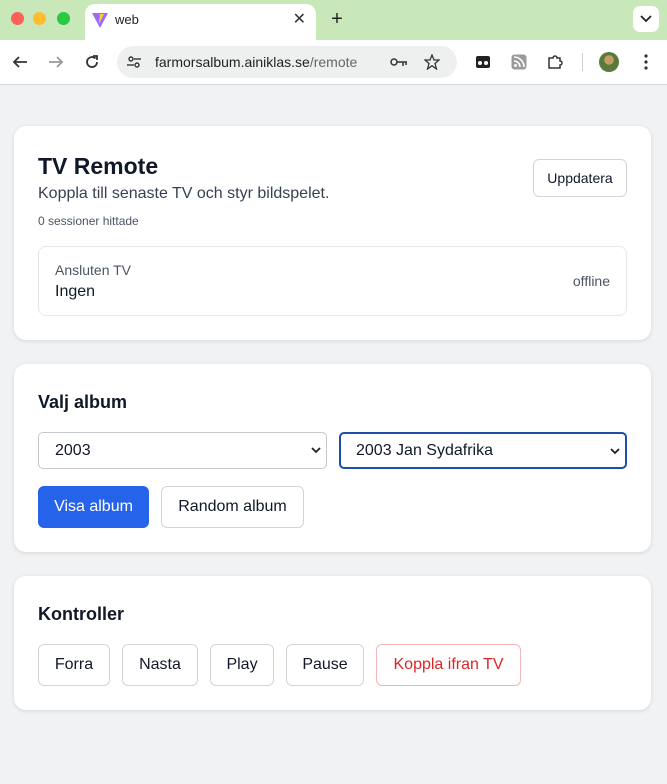 This screenshot has width=667, height=784. What do you see at coordinates (100, 20) in the screenshot?
I see `vite-logo-icon` at bounding box center [100, 20].